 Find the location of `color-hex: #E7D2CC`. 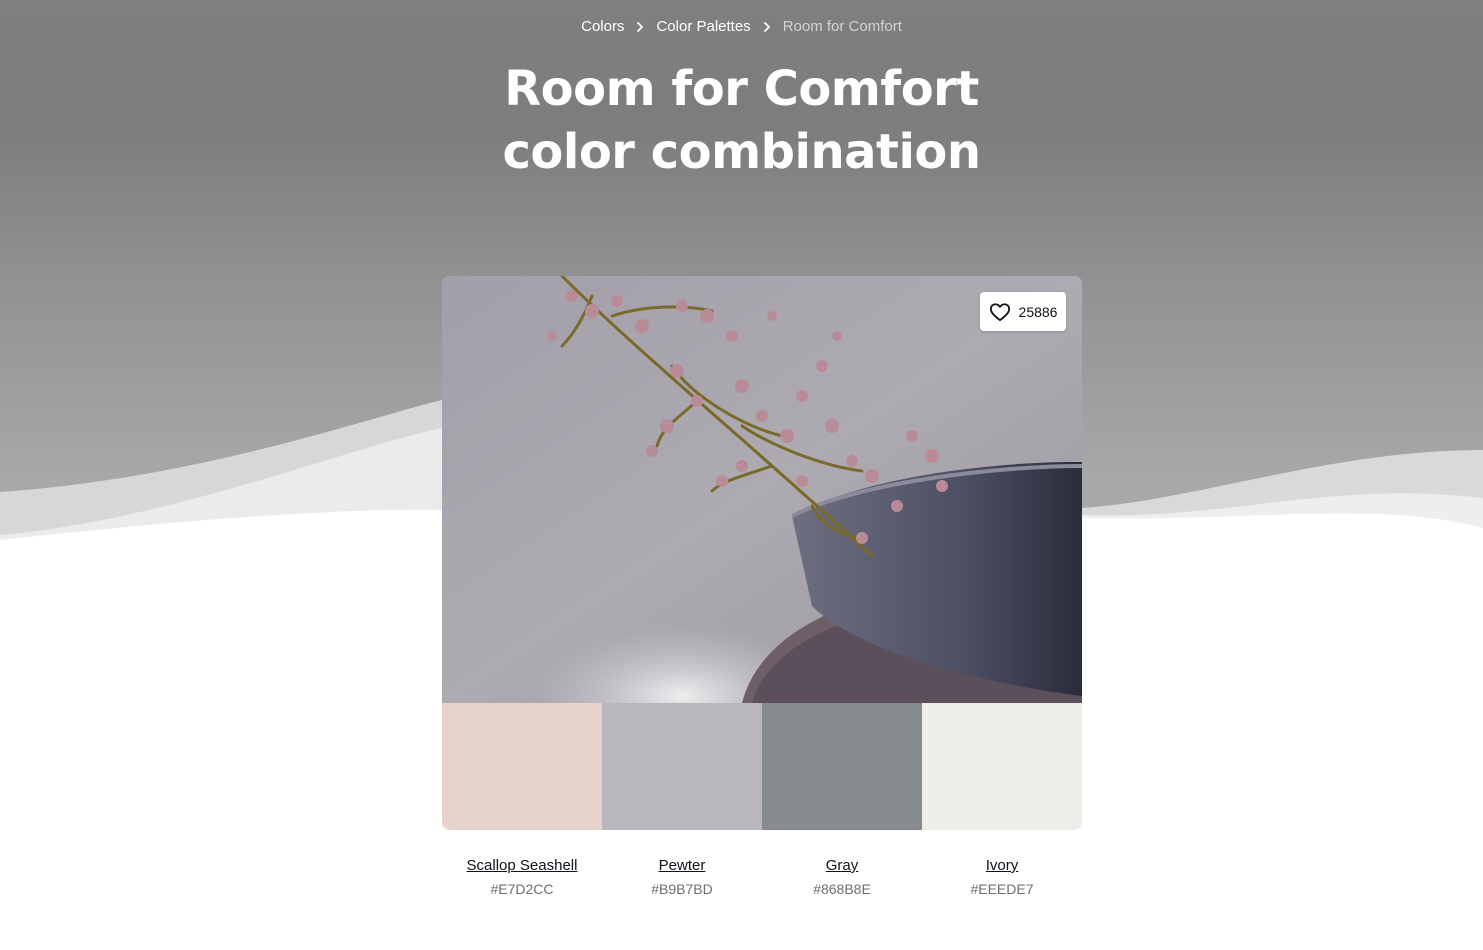

color-hex: #E7D2CC is located at coordinates (522, 889).